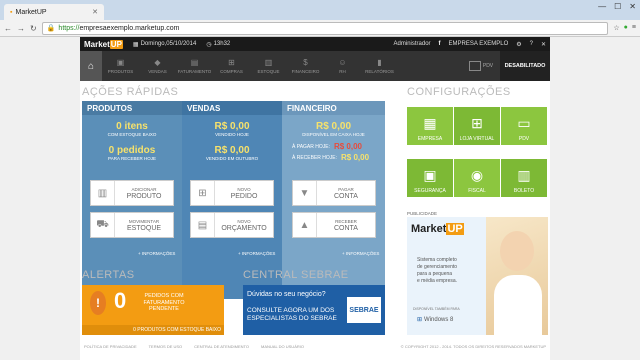 This screenshot has height=360, width=640. Describe the element at coordinates (379, 62) in the screenshot. I see `chart-icon: ▮` at that location.